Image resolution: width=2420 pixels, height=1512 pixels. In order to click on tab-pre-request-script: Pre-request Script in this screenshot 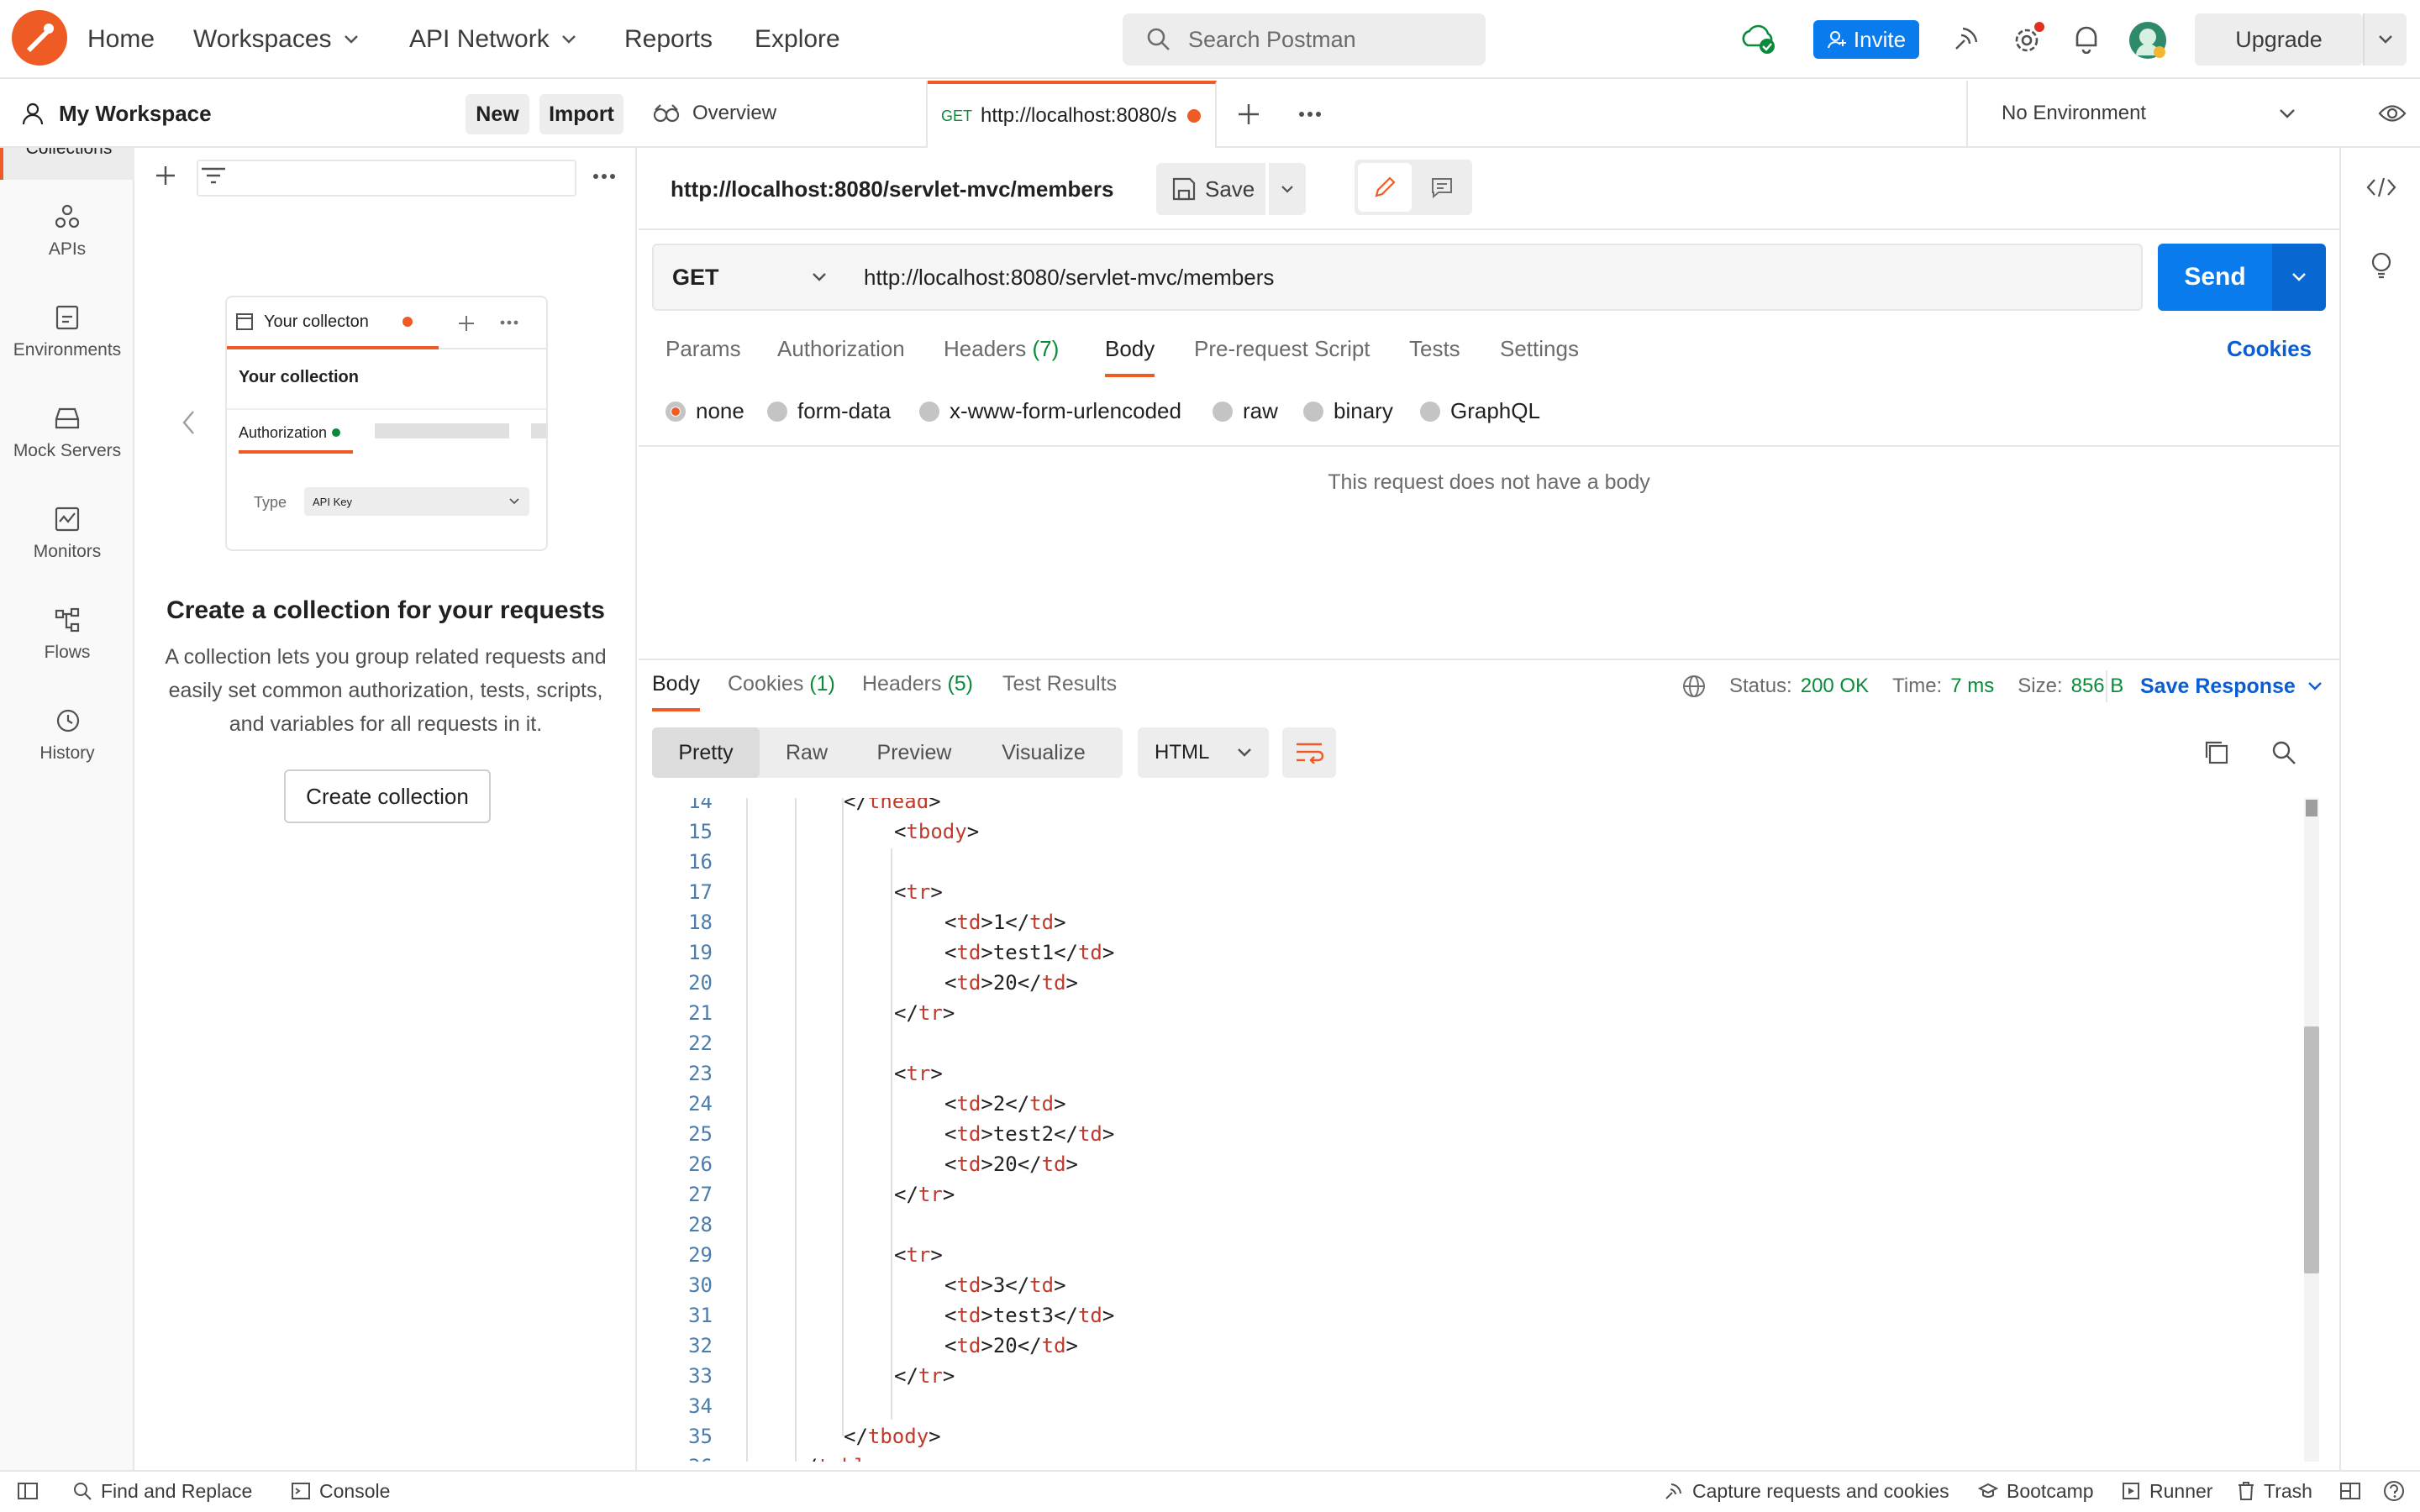, I will do `click(1282, 349)`.